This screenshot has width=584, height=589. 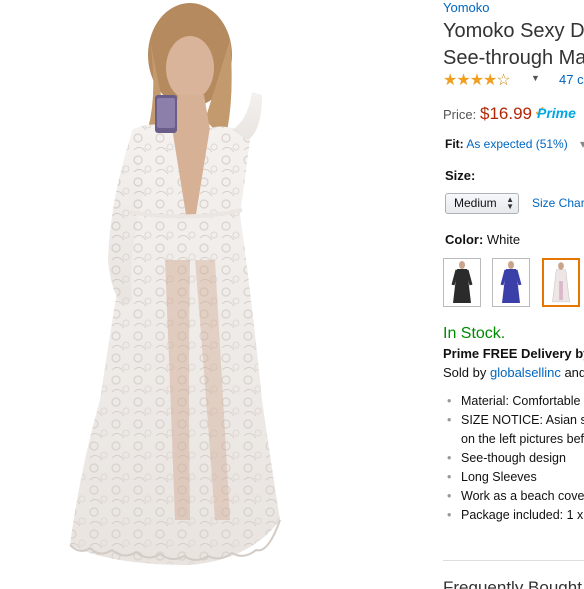 I want to click on feature-bullet: Material: Comfortable, so click(x=513, y=401).